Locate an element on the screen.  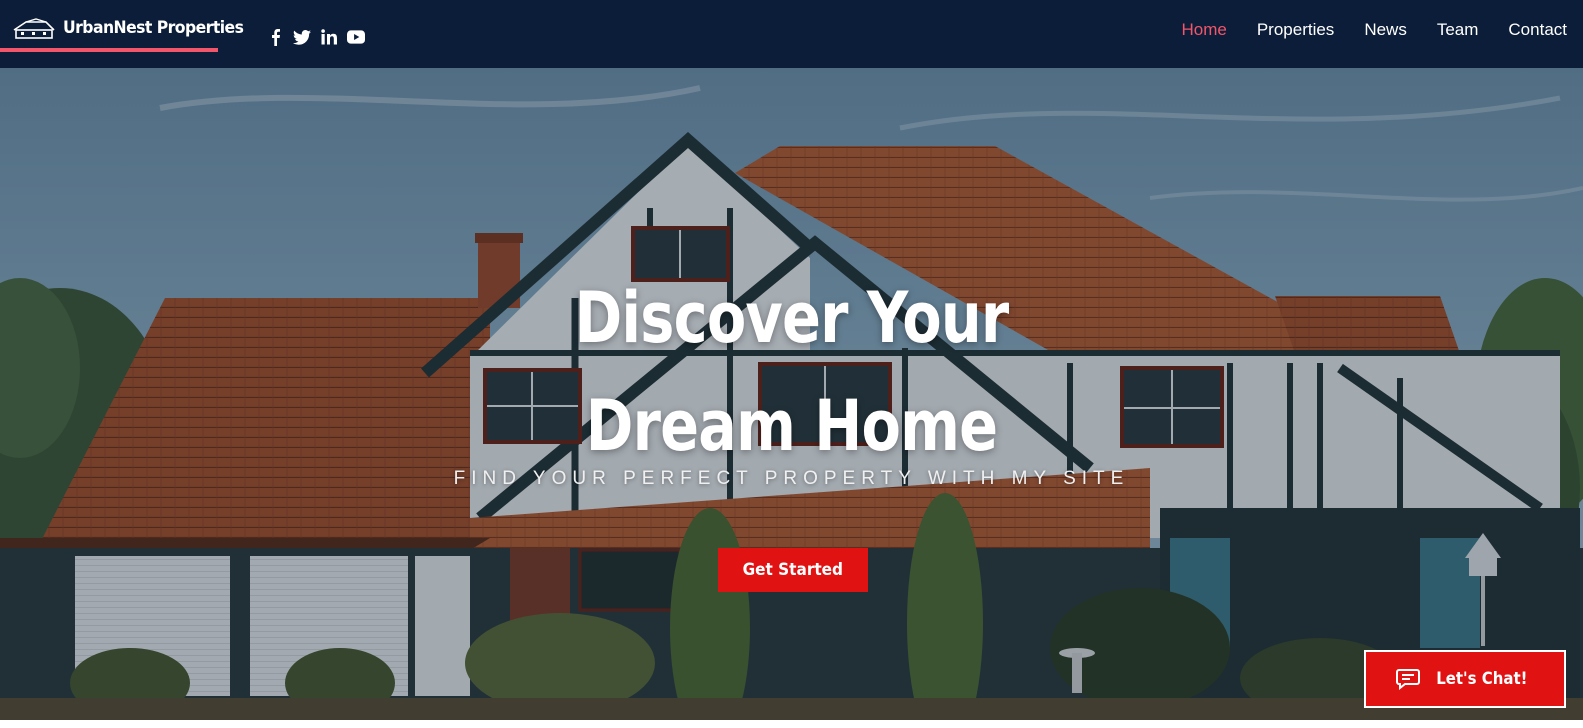
twitter-icon is located at coordinates (302, 37).